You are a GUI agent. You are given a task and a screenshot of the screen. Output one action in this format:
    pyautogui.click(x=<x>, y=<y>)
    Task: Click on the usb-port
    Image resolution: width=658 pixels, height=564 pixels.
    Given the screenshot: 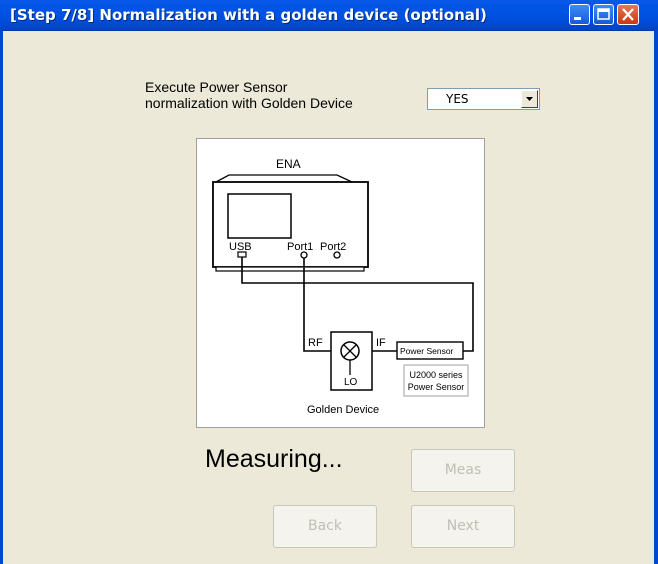 What is the action you would take?
    pyautogui.click(x=242, y=254)
    